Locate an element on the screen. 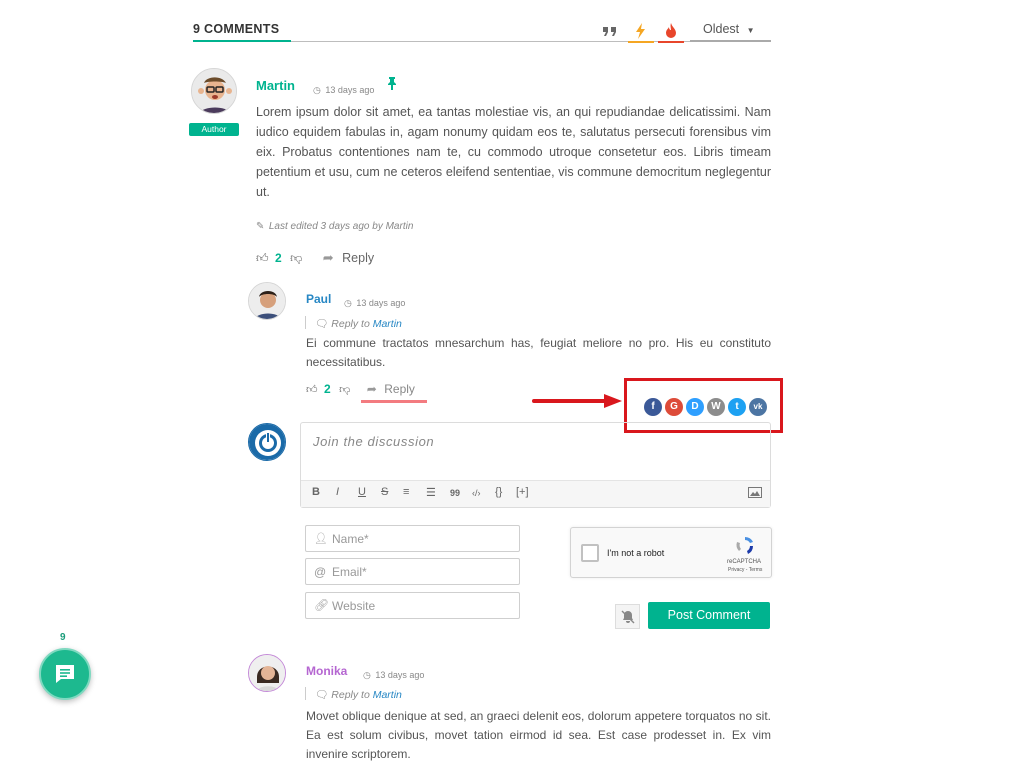  website-placeholder: Website is located at coordinates (354, 606).